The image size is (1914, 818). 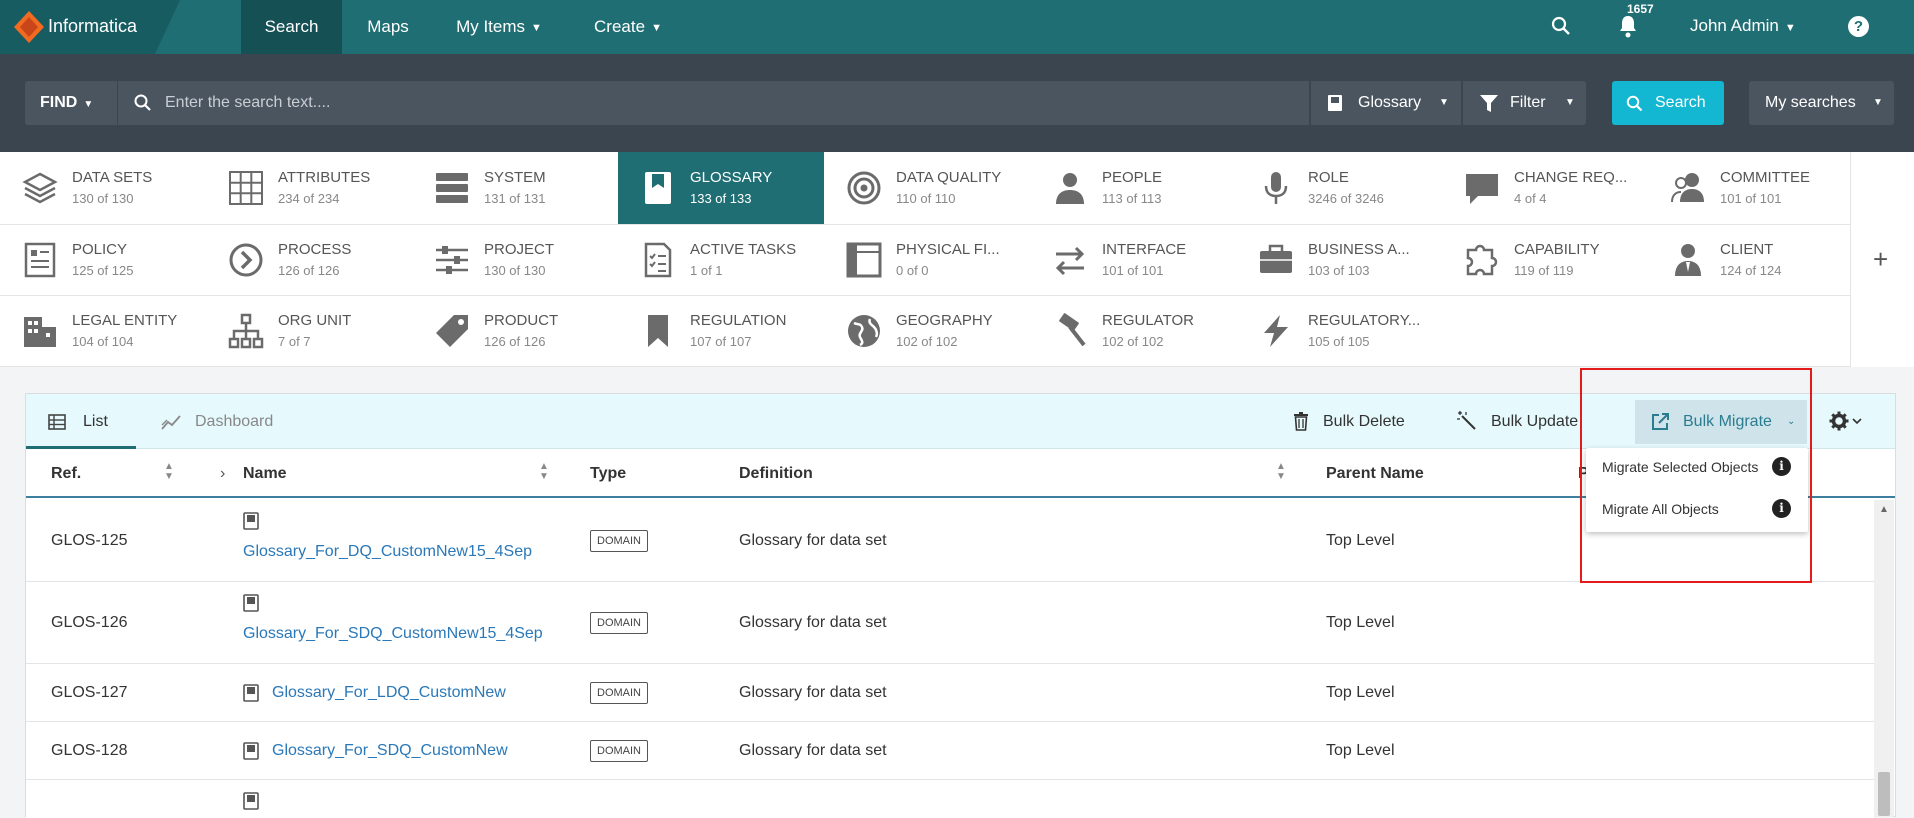 I want to click on search-button: Search, so click(x=1668, y=103).